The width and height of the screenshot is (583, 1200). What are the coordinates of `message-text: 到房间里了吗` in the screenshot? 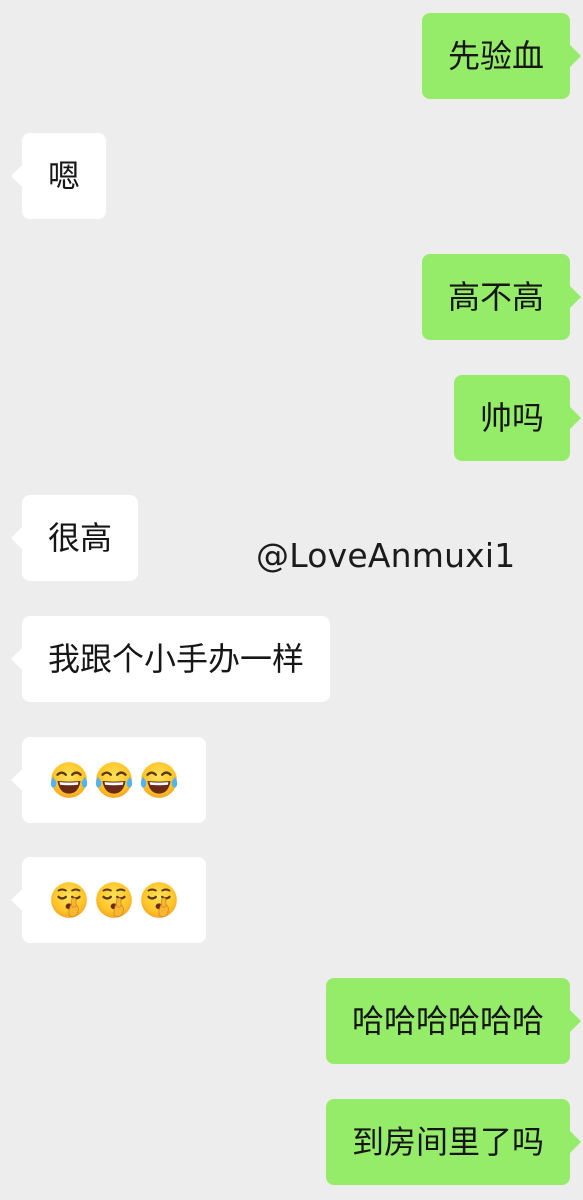 It's located at (447, 1142).